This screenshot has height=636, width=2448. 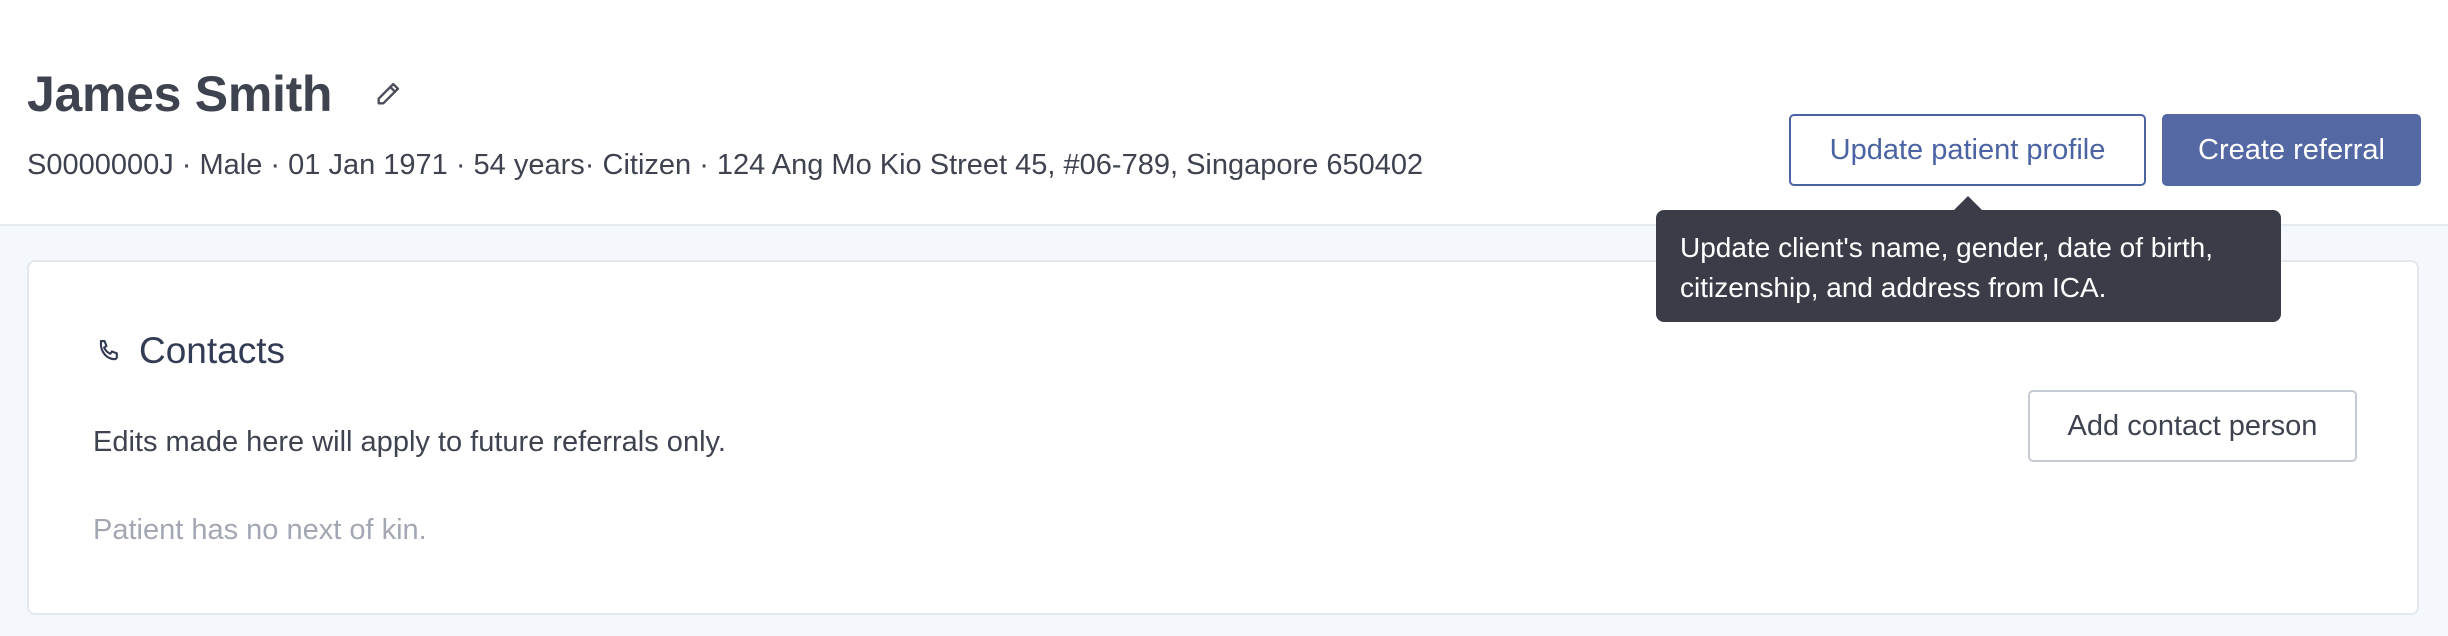 I want to click on phone-icon, so click(x=109, y=351).